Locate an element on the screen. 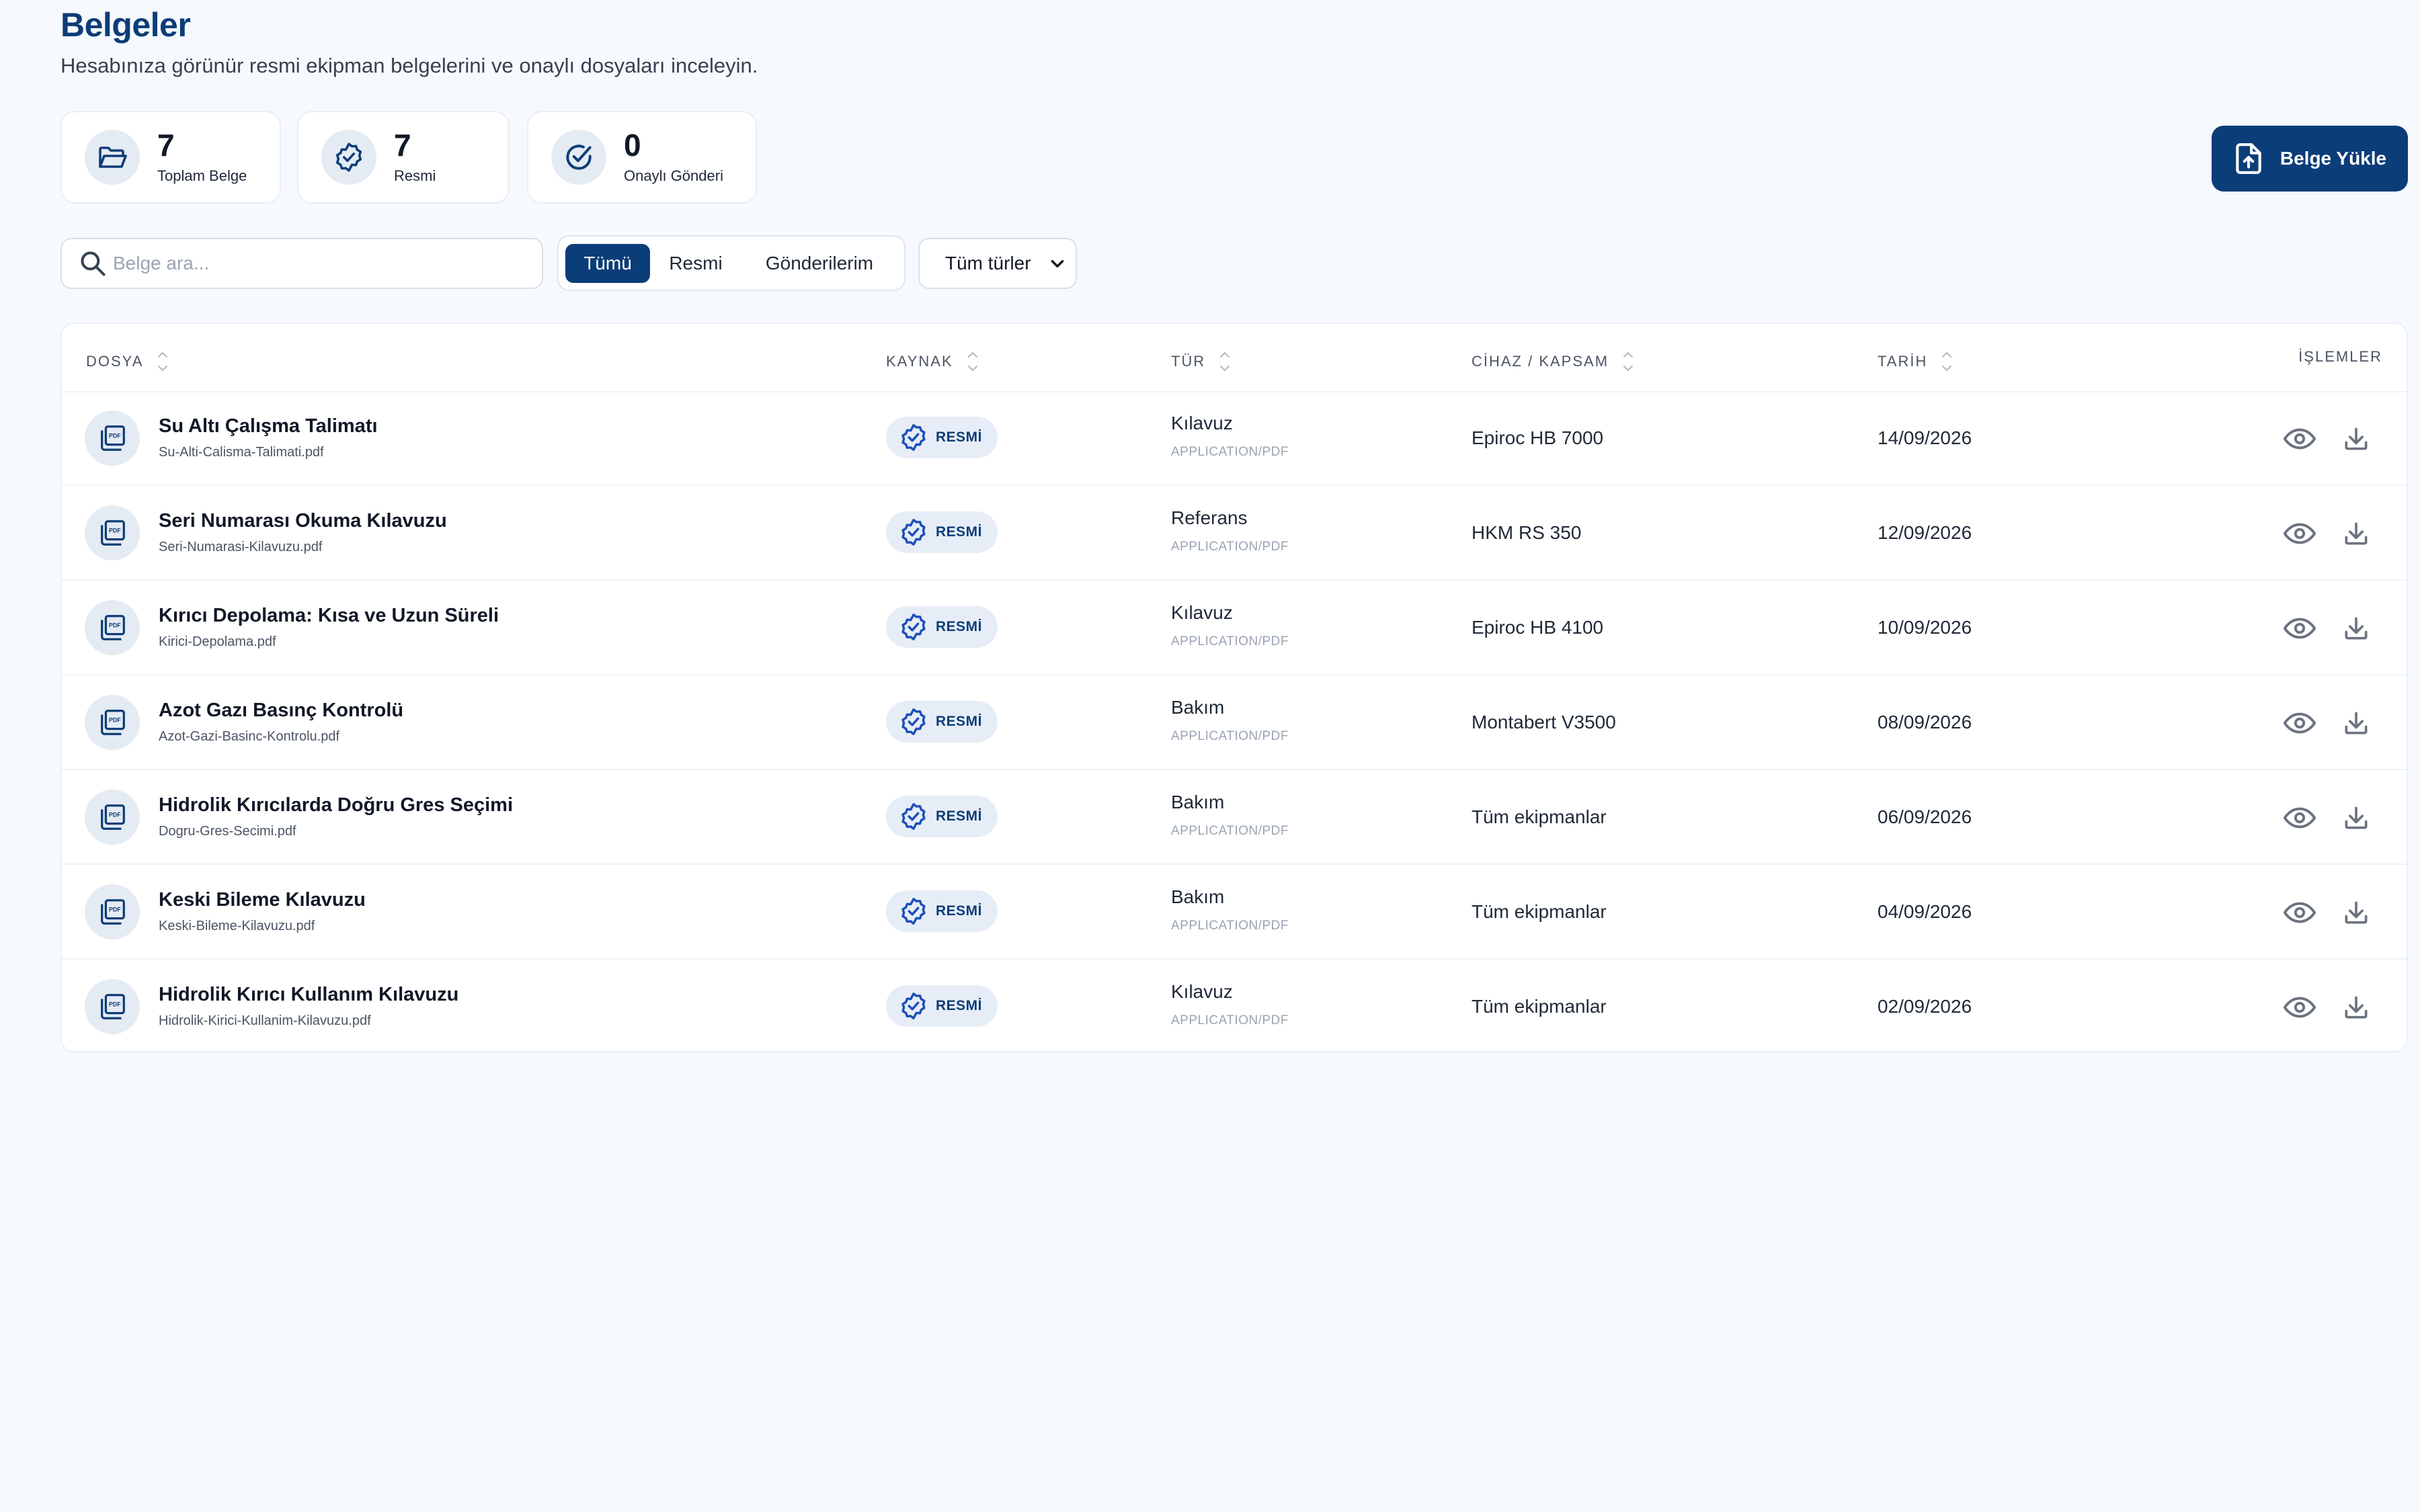  document-date: 06/09/2026 is located at coordinates (1925, 817).